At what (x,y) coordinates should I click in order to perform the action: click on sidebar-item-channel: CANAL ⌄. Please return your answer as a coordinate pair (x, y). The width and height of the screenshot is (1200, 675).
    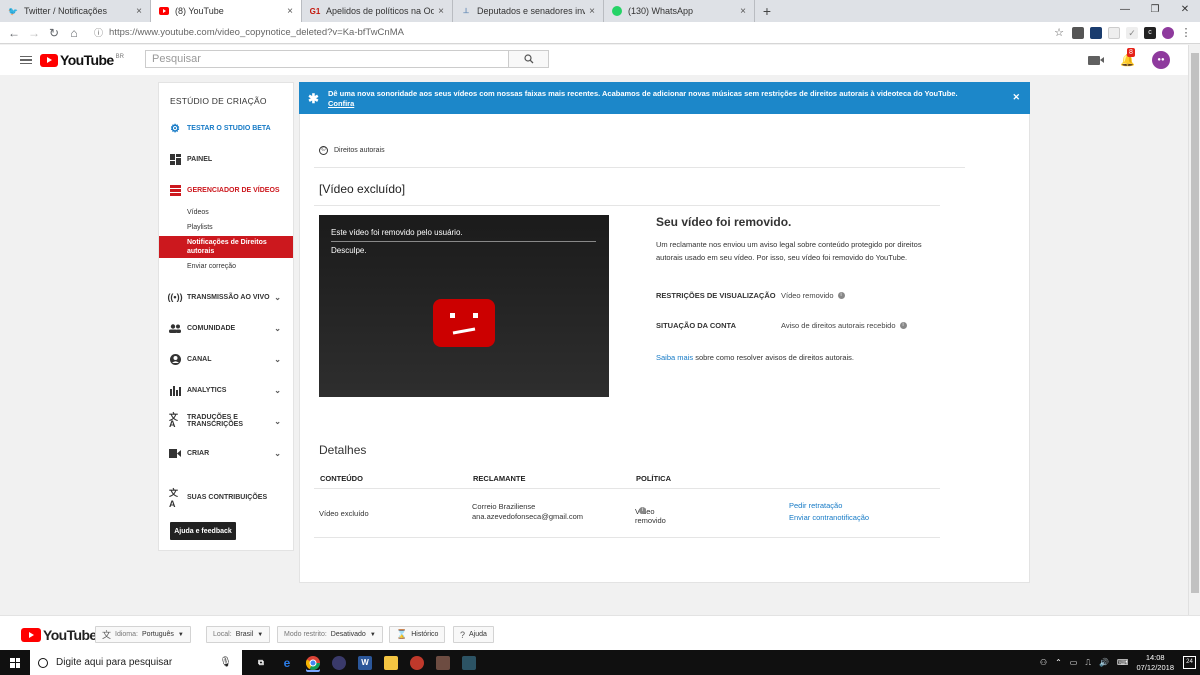
    Looking at the image, I should click on (229, 359).